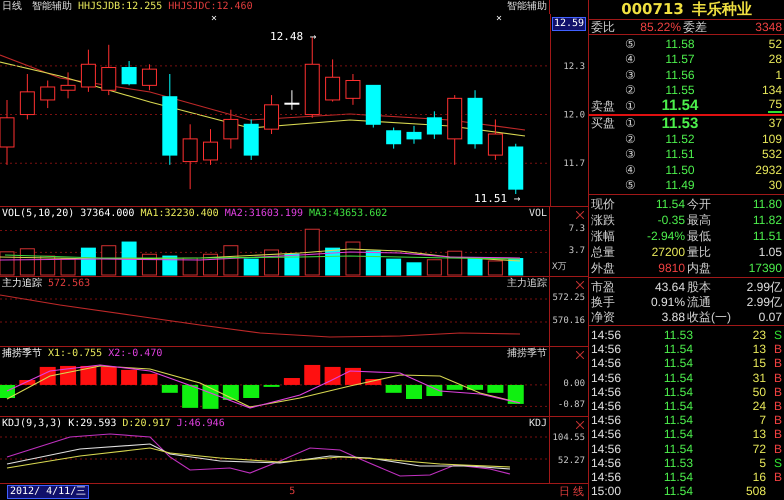 The width and height of the screenshot is (784, 500). What do you see at coordinates (574, 384) in the screenshot?
I see `axis-label: 0.00` at bounding box center [574, 384].